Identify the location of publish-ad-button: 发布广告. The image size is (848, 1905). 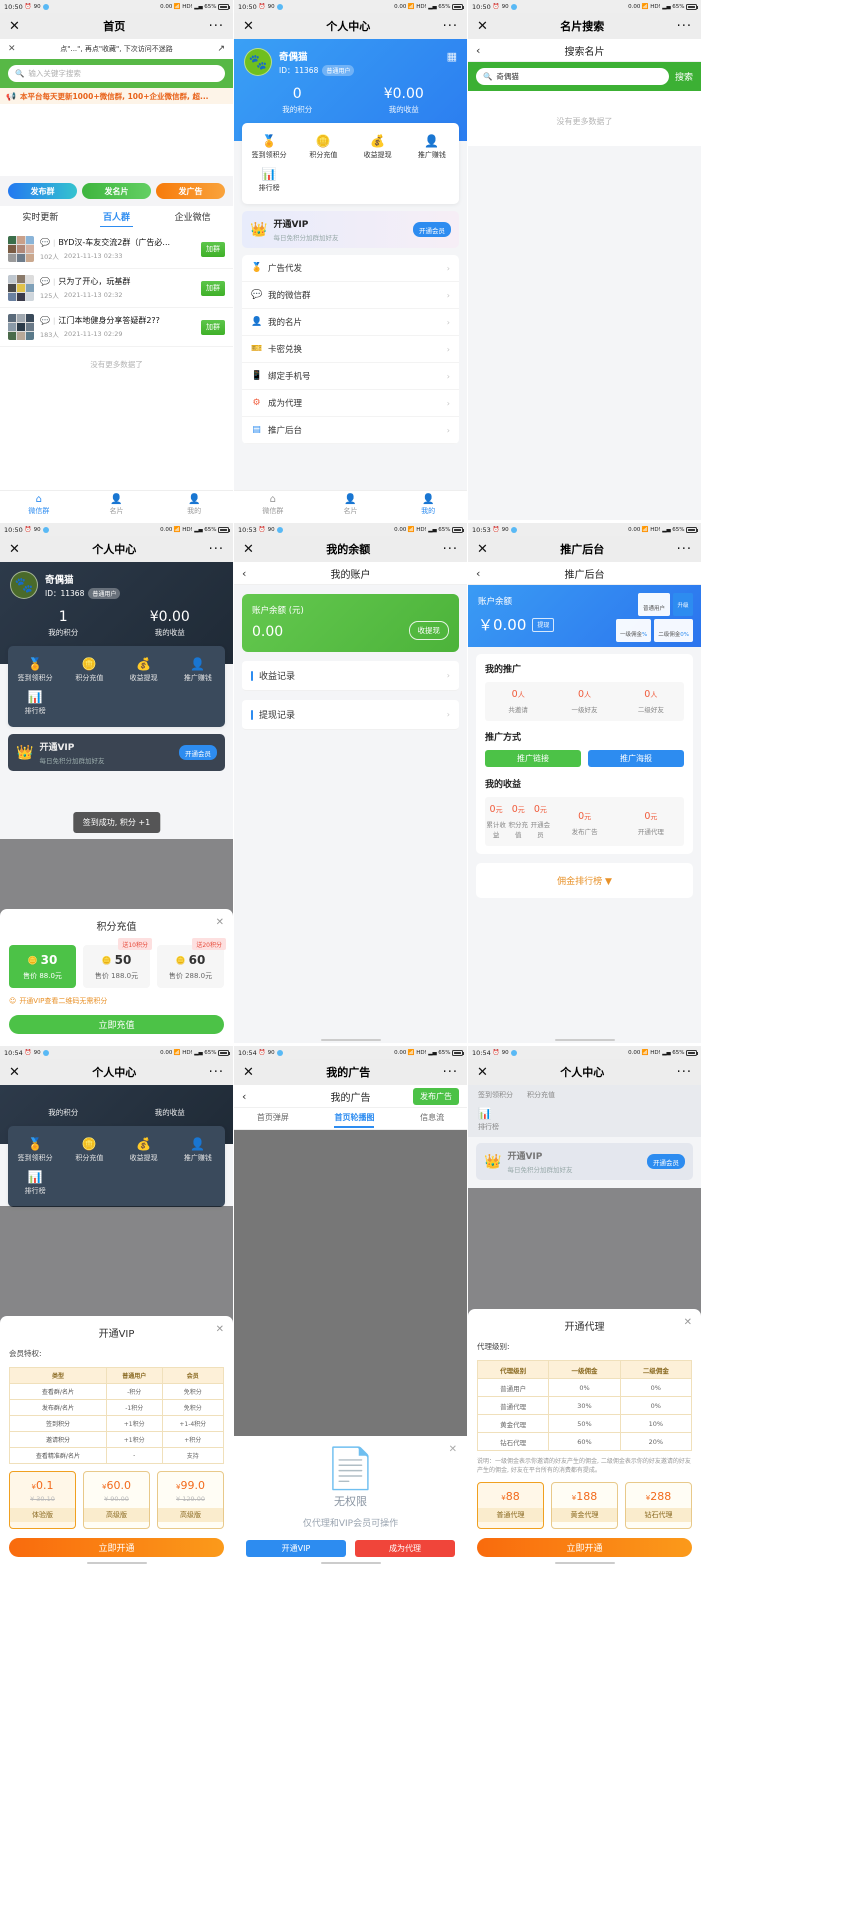
(436, 1096).